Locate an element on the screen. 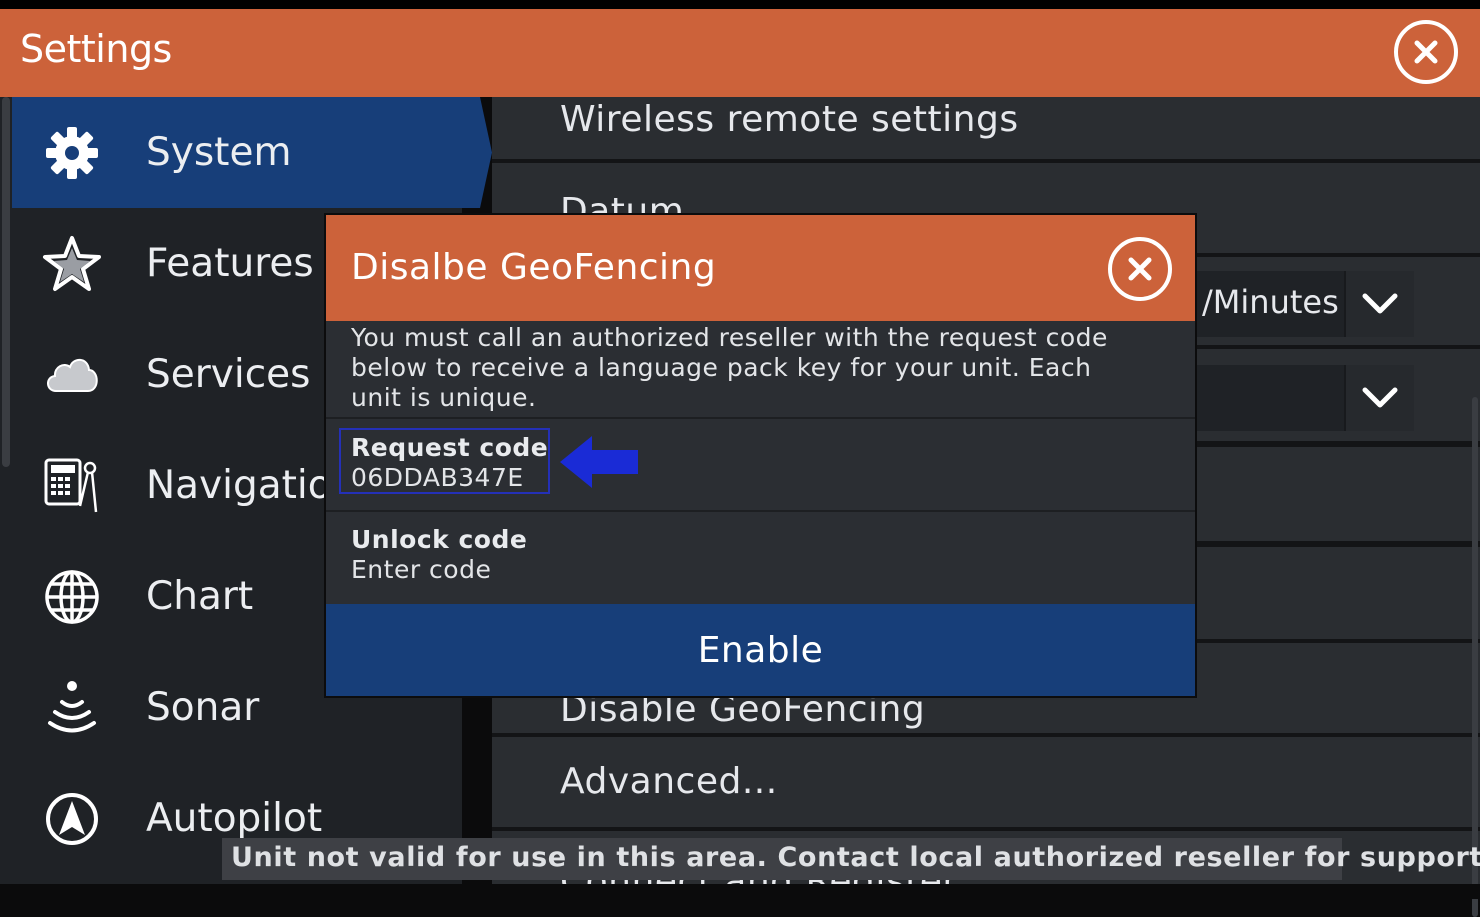 Image resolution: width=1480 pixels, height=917 pixels. request-code-value: 06DDAB347E is located at coordinates (437, 477).